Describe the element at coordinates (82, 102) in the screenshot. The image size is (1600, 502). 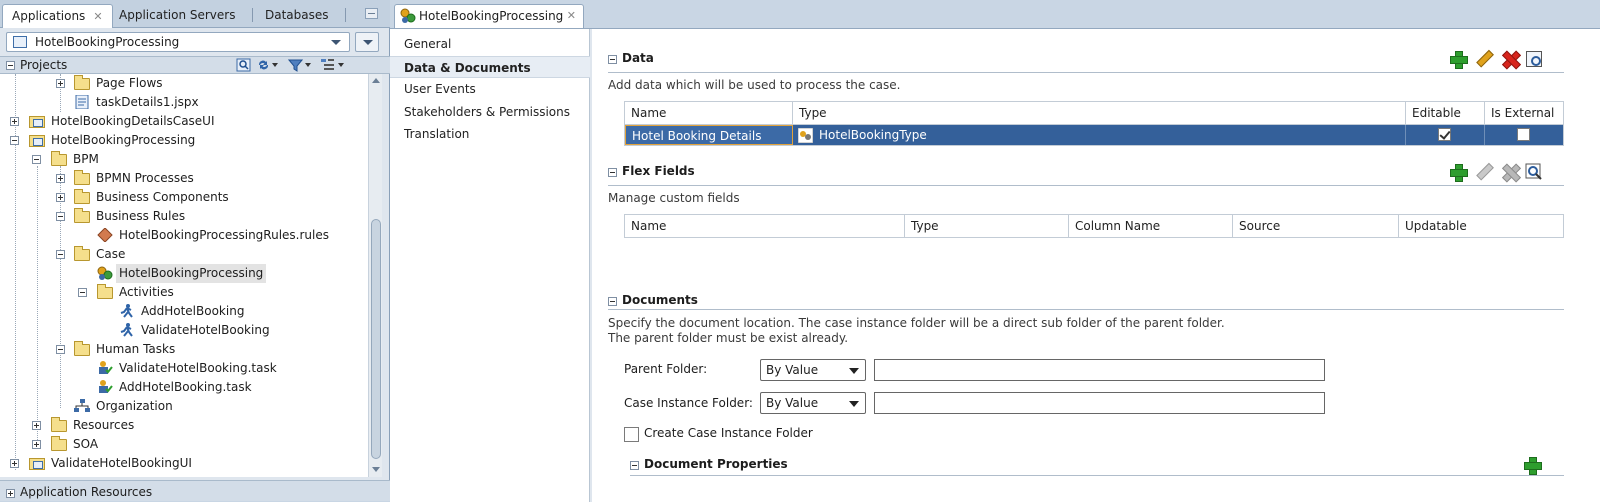
I see `jspx-file-icon` at that location.